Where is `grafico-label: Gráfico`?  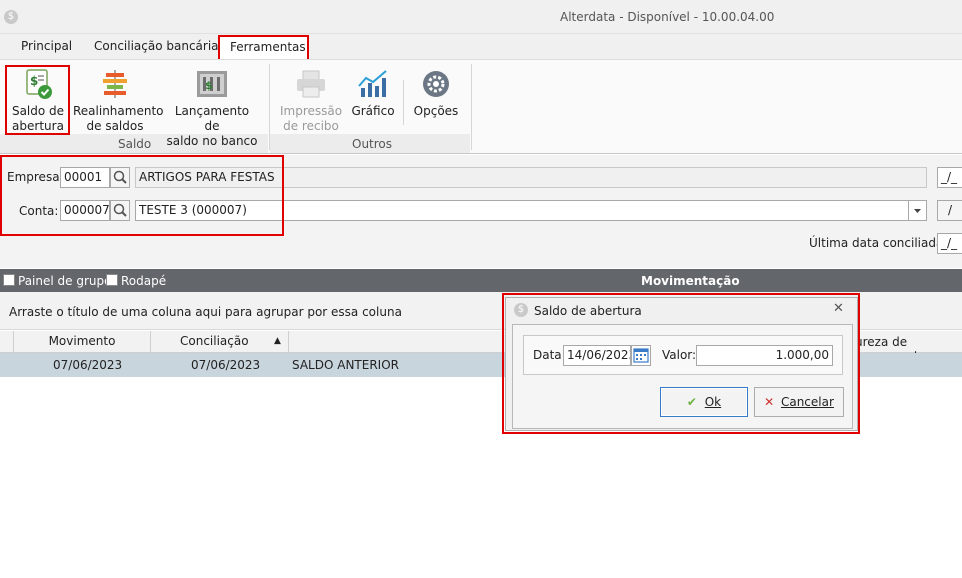 grafico-label: Gráfico is located at coordinates (373, 111).